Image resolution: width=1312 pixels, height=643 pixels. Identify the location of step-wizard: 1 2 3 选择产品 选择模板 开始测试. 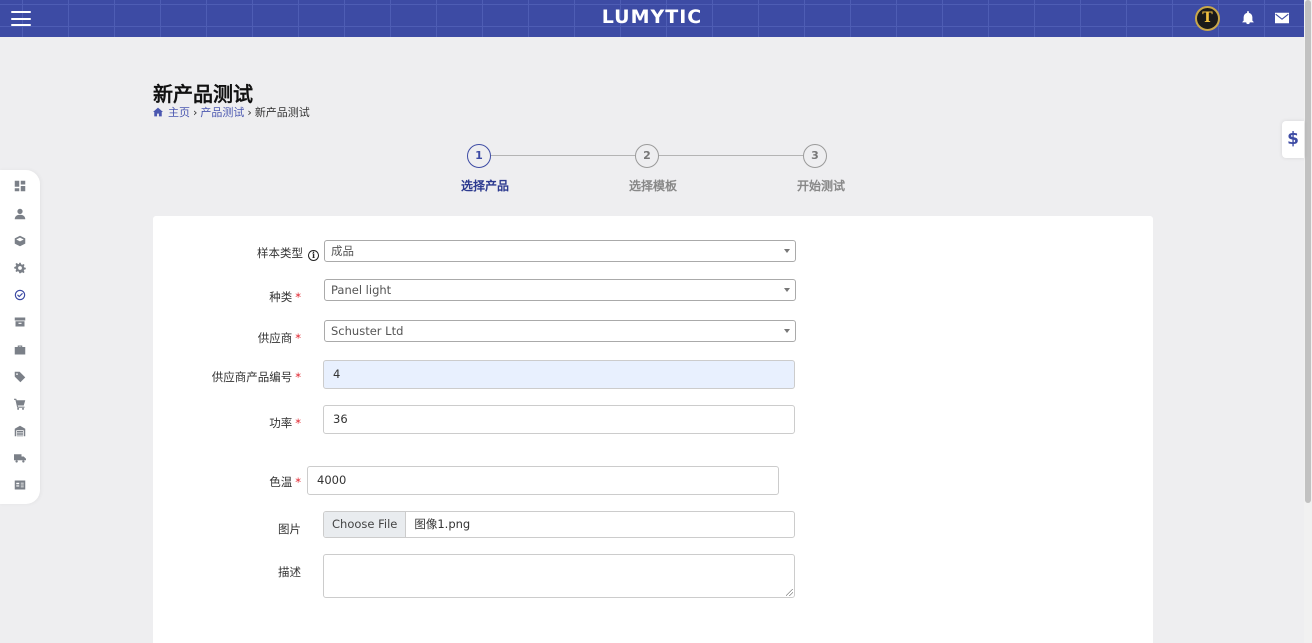
(655, 169).